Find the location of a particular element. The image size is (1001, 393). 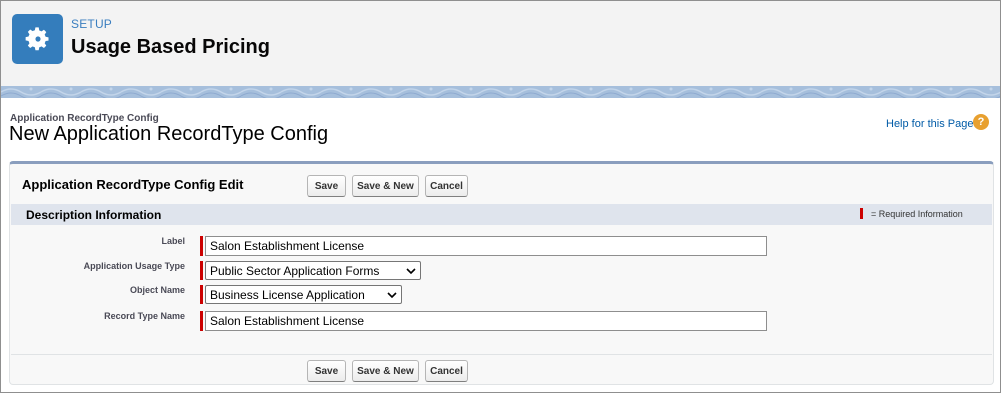

object-name-value: Business License Application is located at coordinates (287, 294).